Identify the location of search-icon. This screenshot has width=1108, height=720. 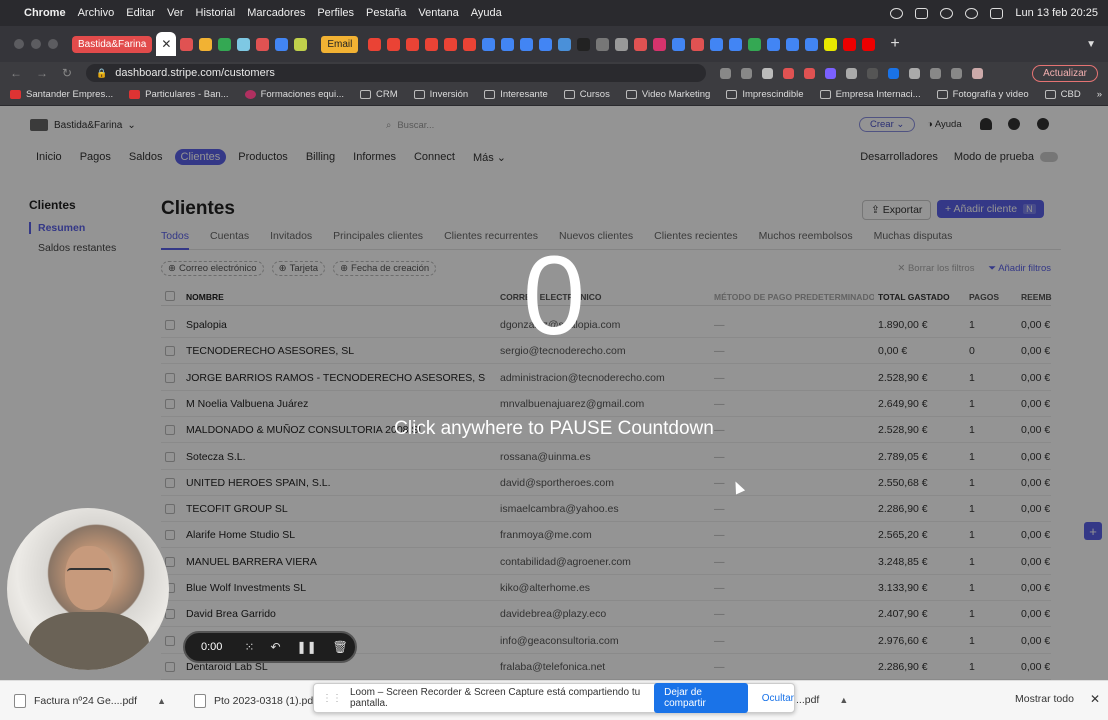
(972, 13).